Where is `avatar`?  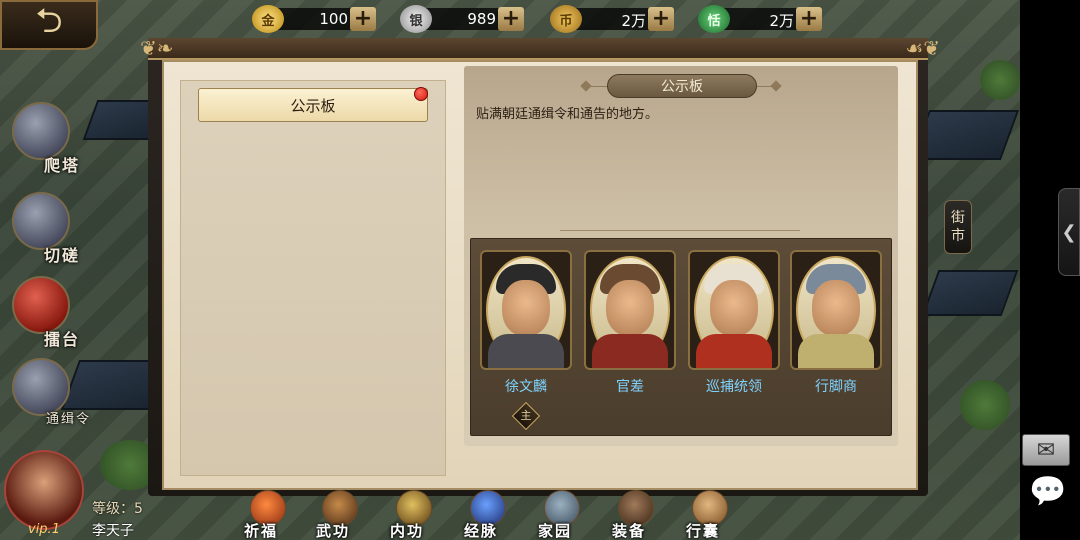
avatar is located at coordinates (44, 490).